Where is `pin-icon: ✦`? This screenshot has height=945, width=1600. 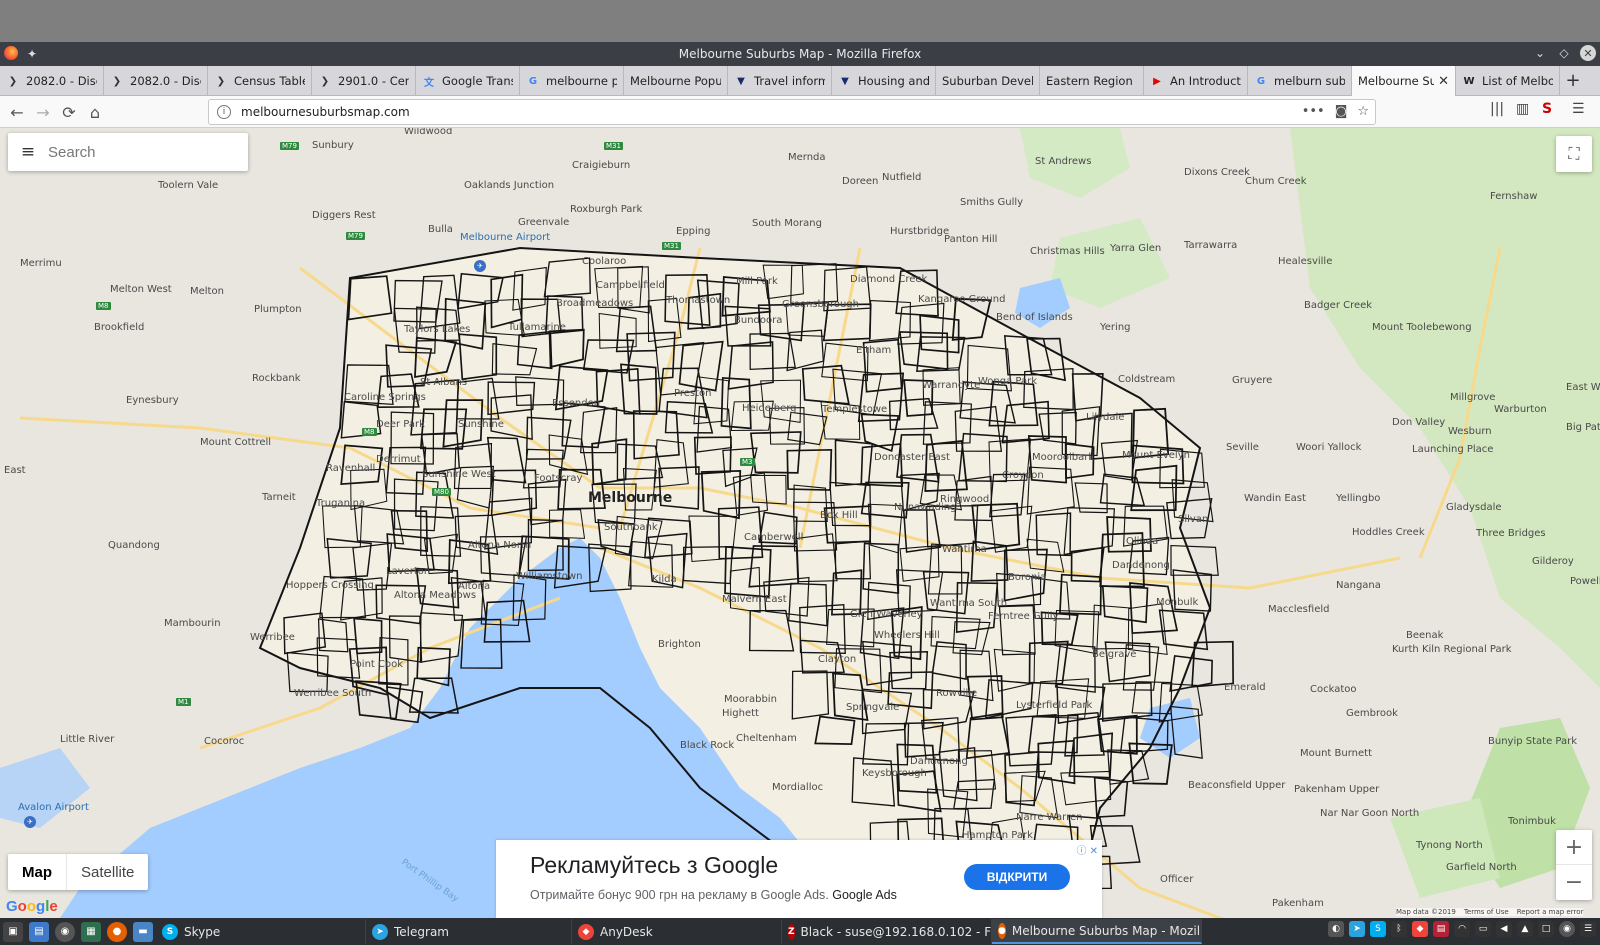
pin-icon: ✦ is located at coordinates (32, 54).